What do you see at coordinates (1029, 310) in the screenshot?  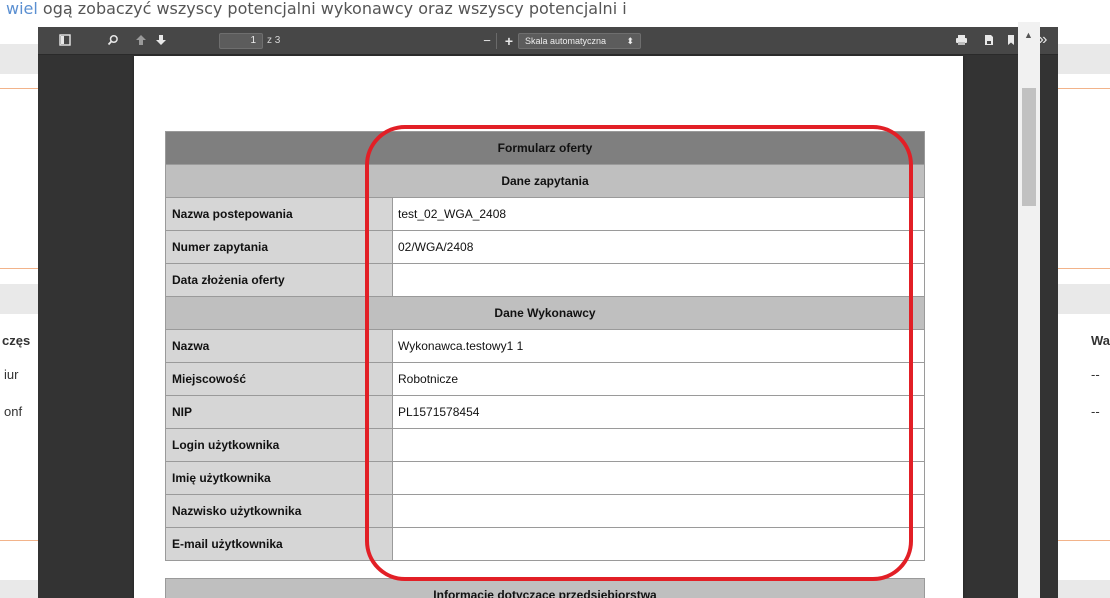 I see `modal-scrollbar: ▲` at bounding box center [1029, 310].